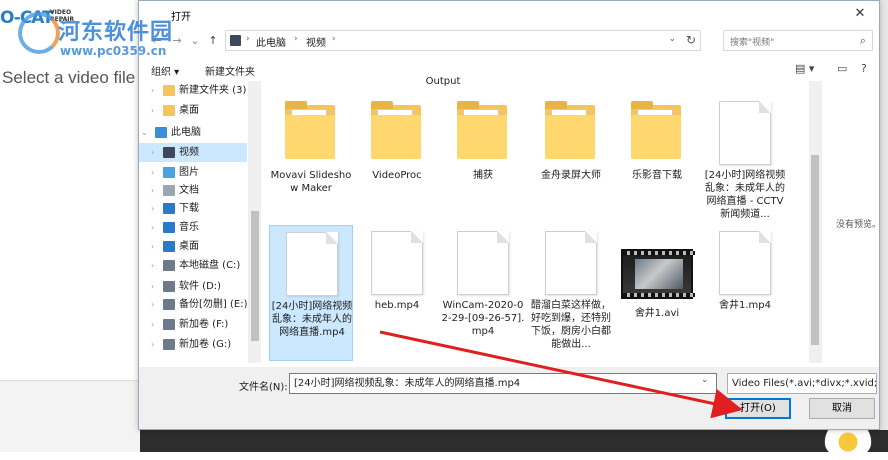 The width and height of the screenshot is (888, 460). Describe the element at coordinates (27, 18) in the screenshot. I see `app-logo: O-CAT` at that location.